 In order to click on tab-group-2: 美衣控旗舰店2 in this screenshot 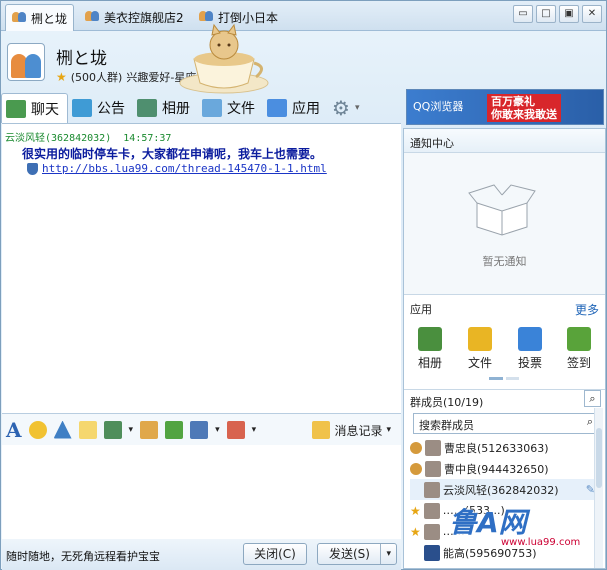, I will do `click(134, 17)`.